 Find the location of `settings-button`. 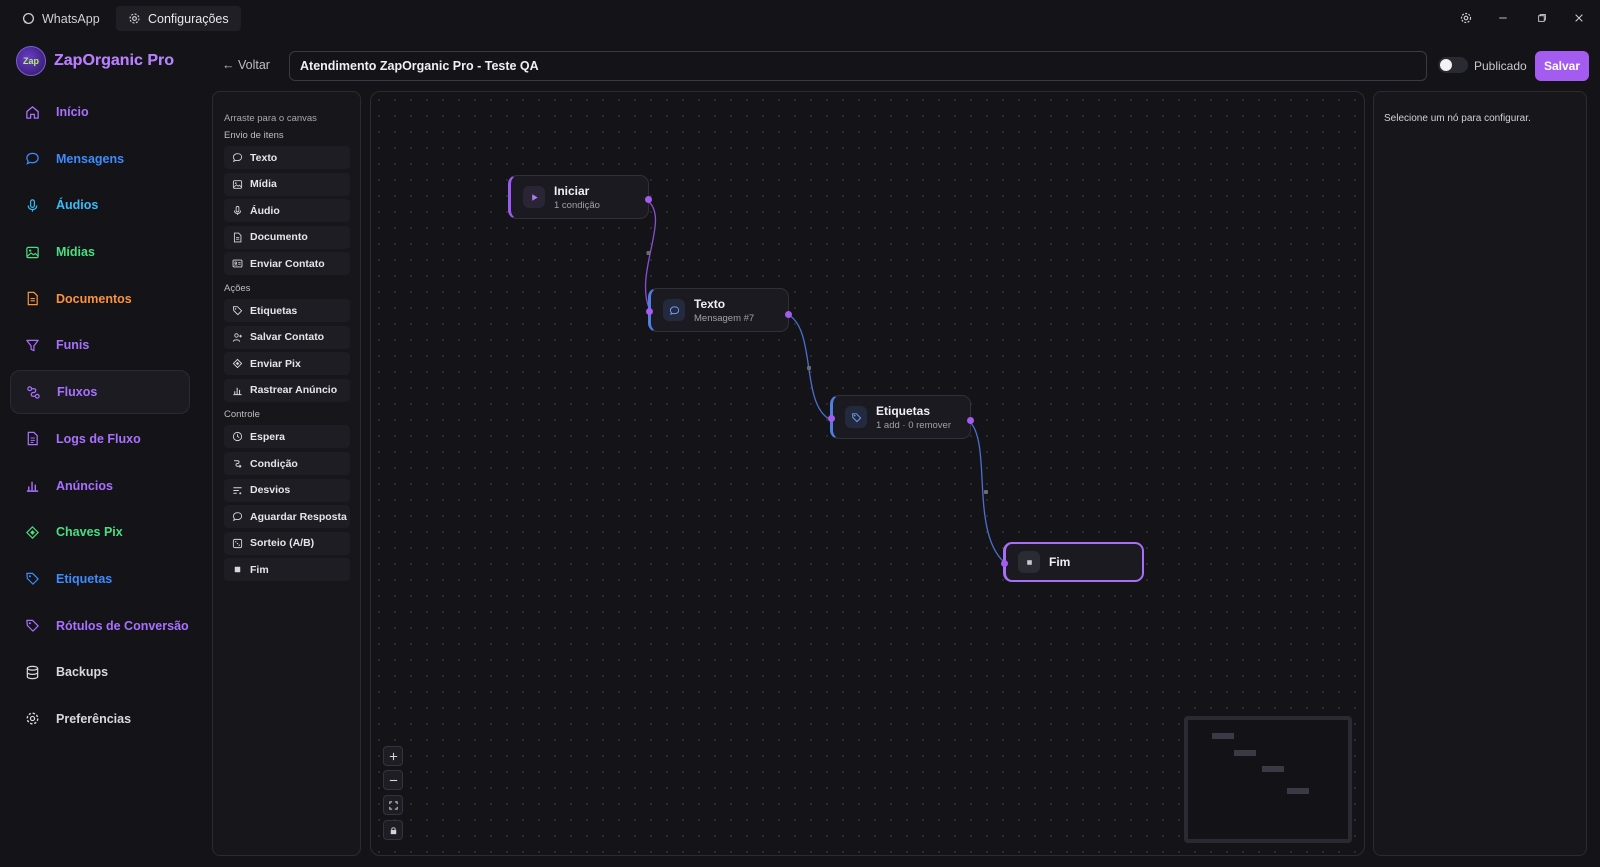

settings-button is located at coordinates (1466, 18).